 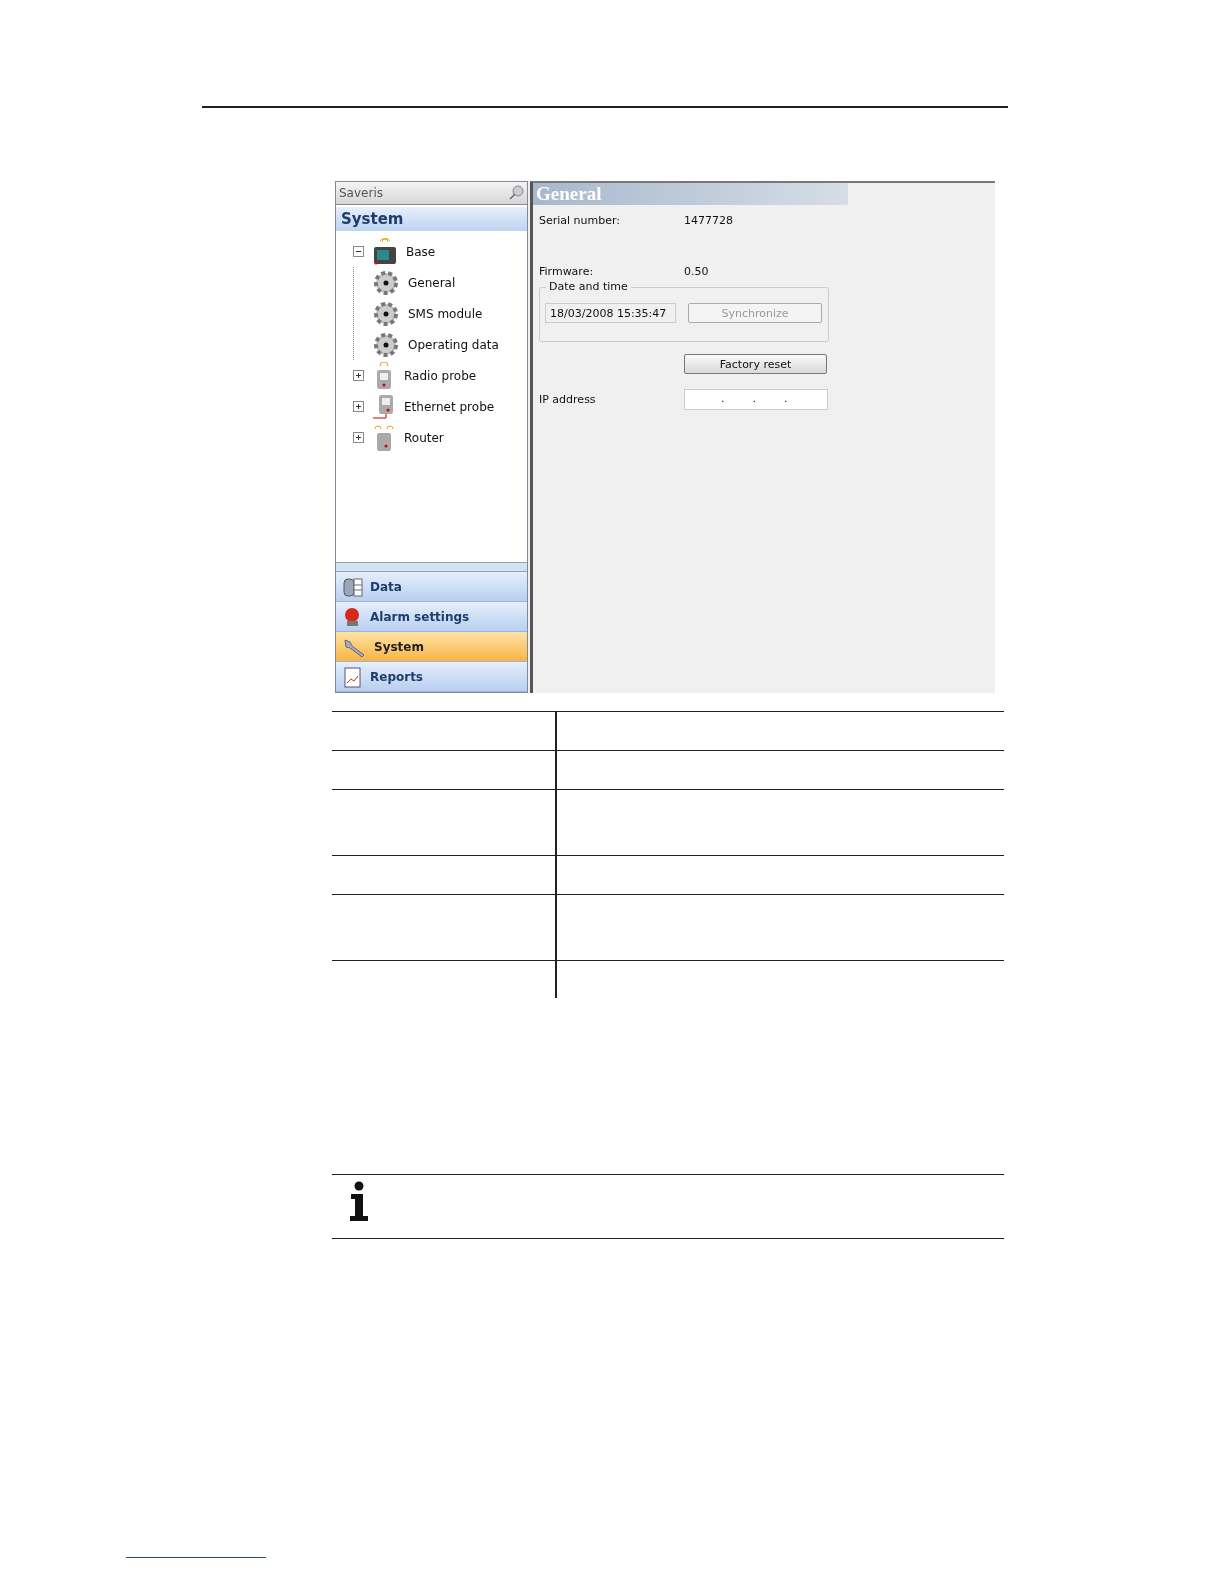 I want to click on tree-item: Router, so click(x=424, y=437).